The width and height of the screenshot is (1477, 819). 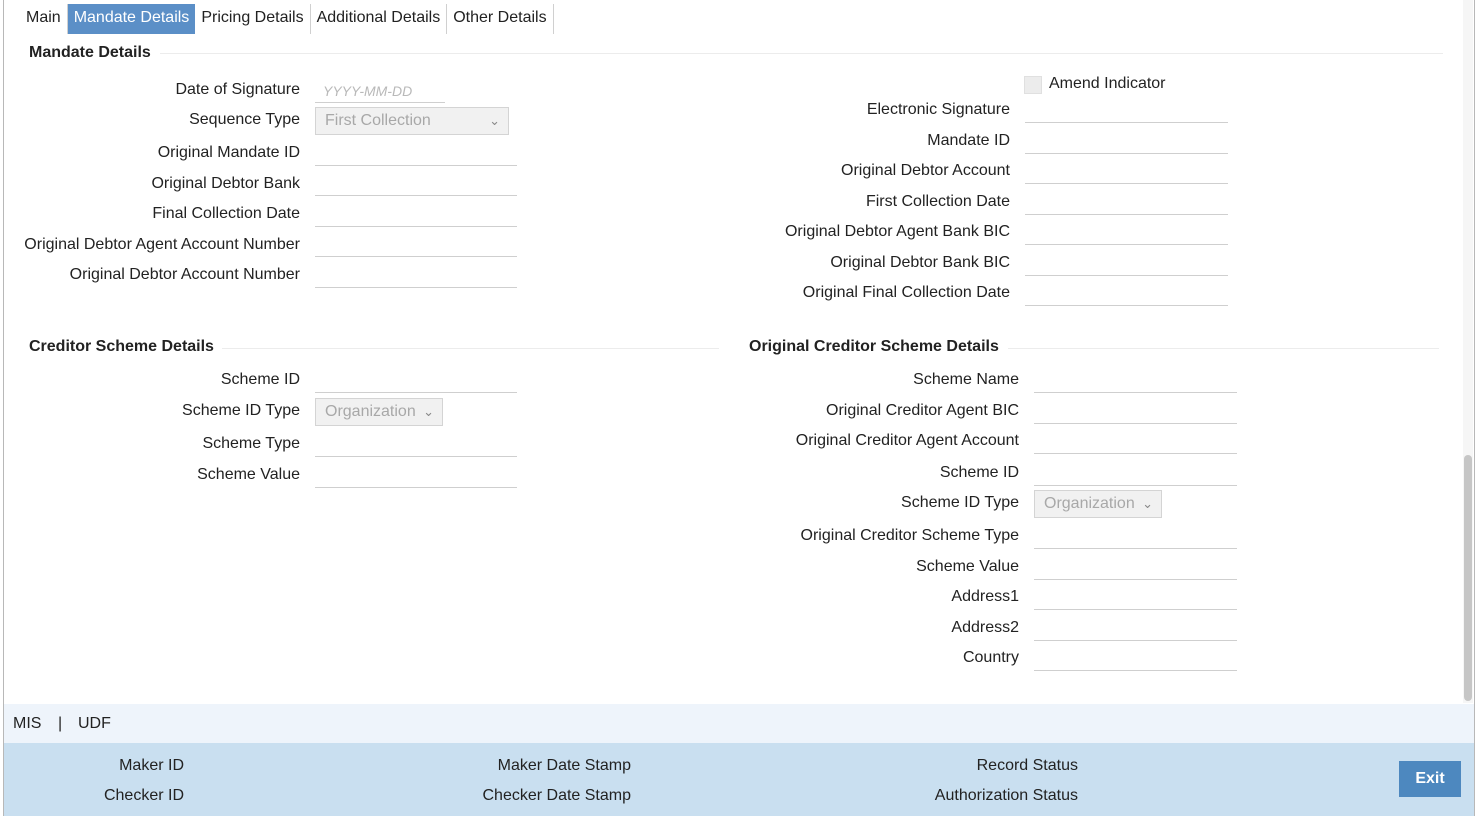 What do you see at coordinates (27, 724) in the screenshot?
I see `mis-link: MIS` at bounding box center [27, 724].